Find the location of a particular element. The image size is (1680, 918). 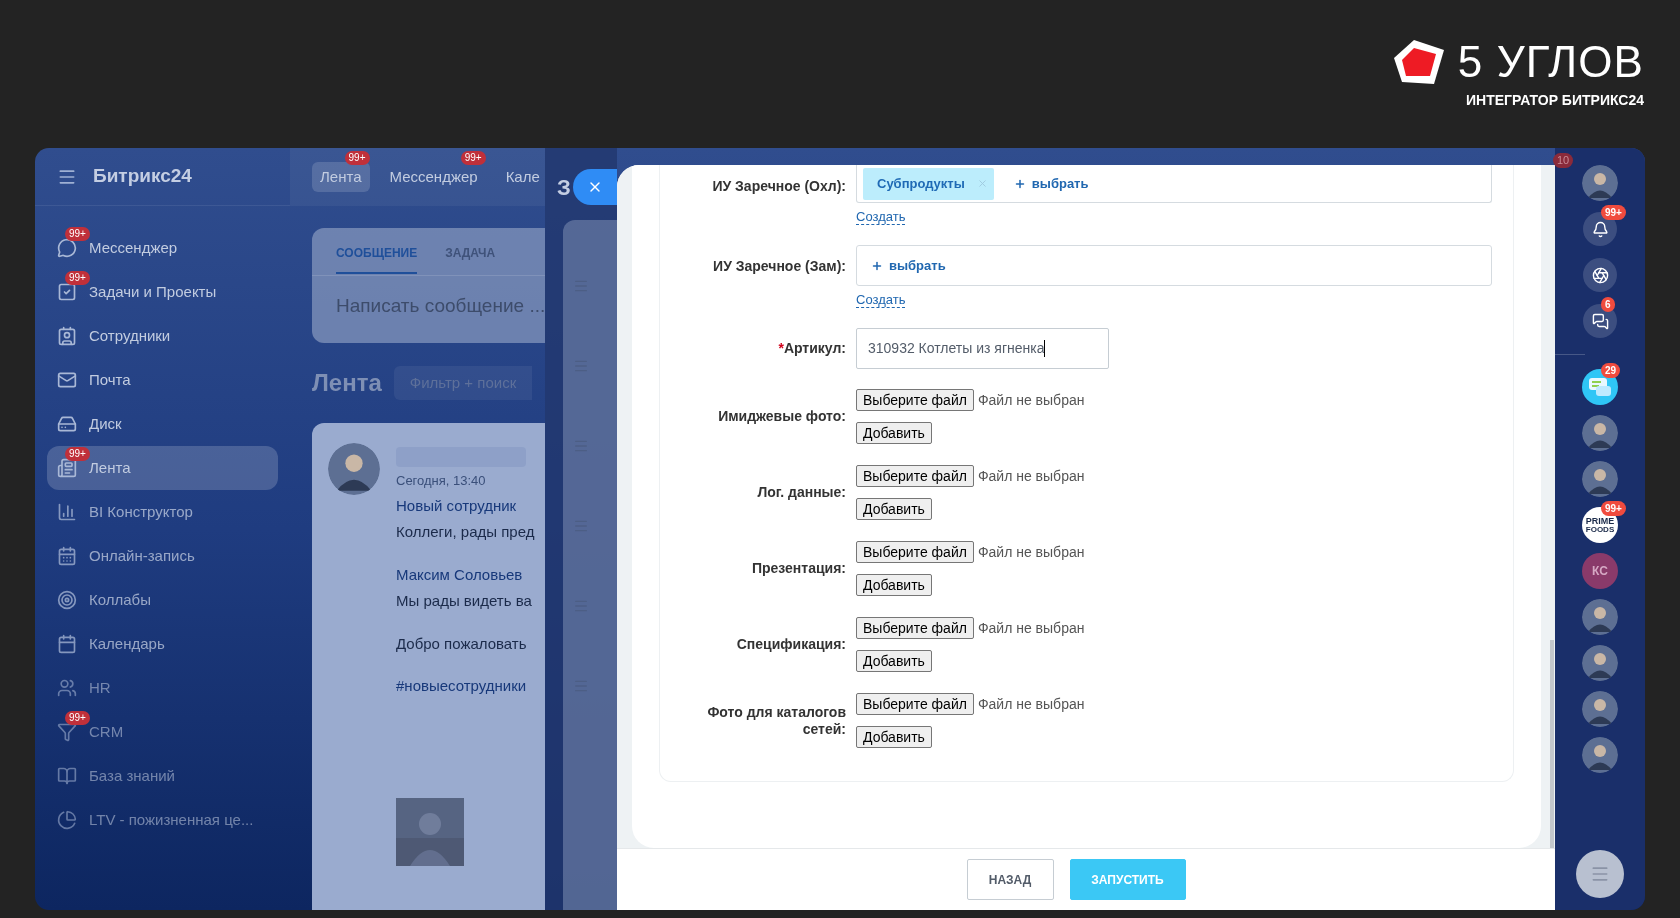

field-label: *Артикул: is located at coordinates (812, 348).